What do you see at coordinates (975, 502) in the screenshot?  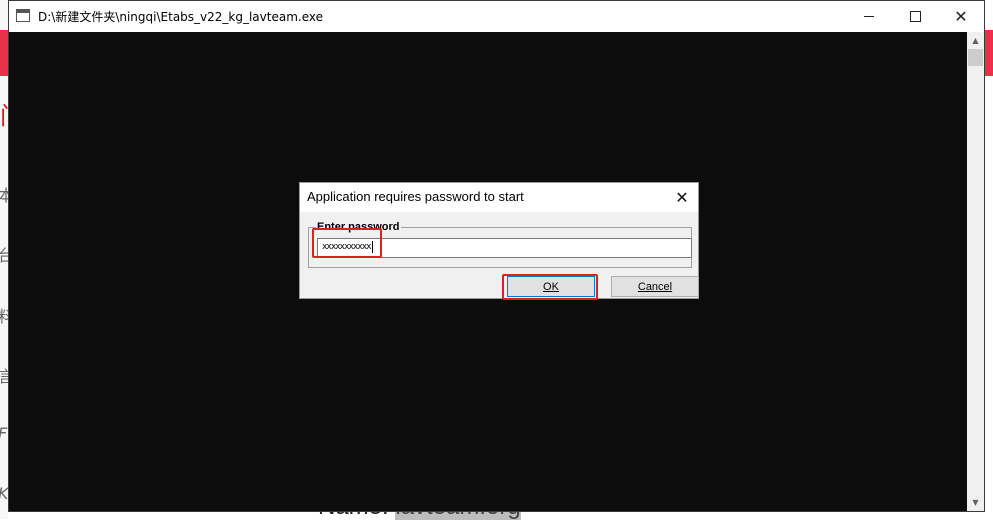 I see `scroll-down-arrow-icon: ▼` at bounding box center [975, 502].